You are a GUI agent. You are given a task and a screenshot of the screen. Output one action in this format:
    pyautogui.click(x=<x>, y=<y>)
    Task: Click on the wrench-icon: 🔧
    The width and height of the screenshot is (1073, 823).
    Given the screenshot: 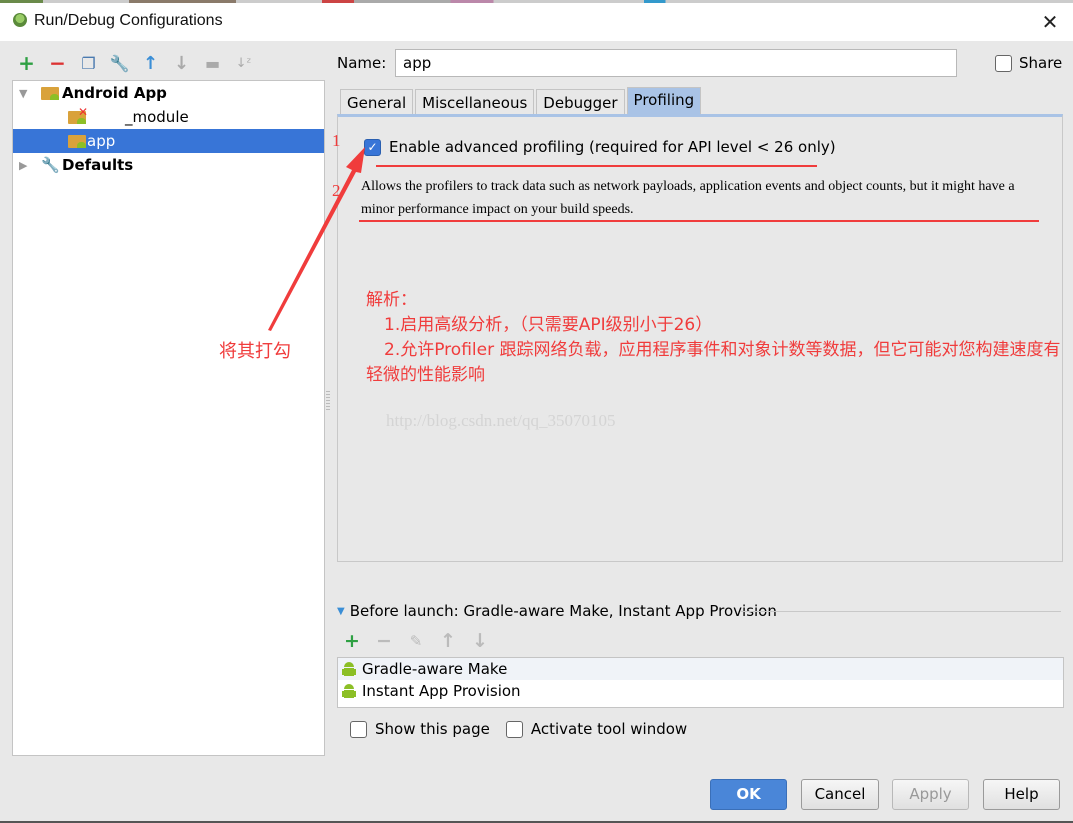 What is the action you would take?
    pyautogui.click(x=50, y=165)
    